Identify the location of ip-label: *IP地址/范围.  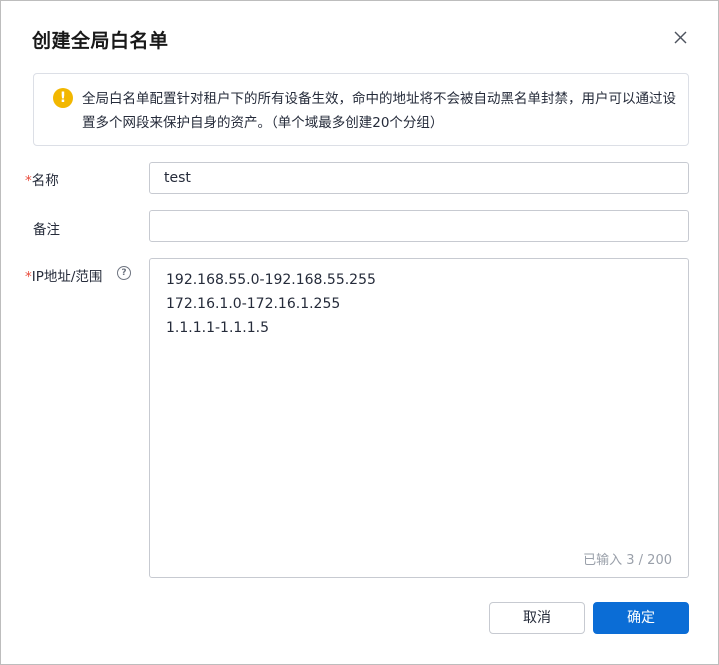
(63, 275).